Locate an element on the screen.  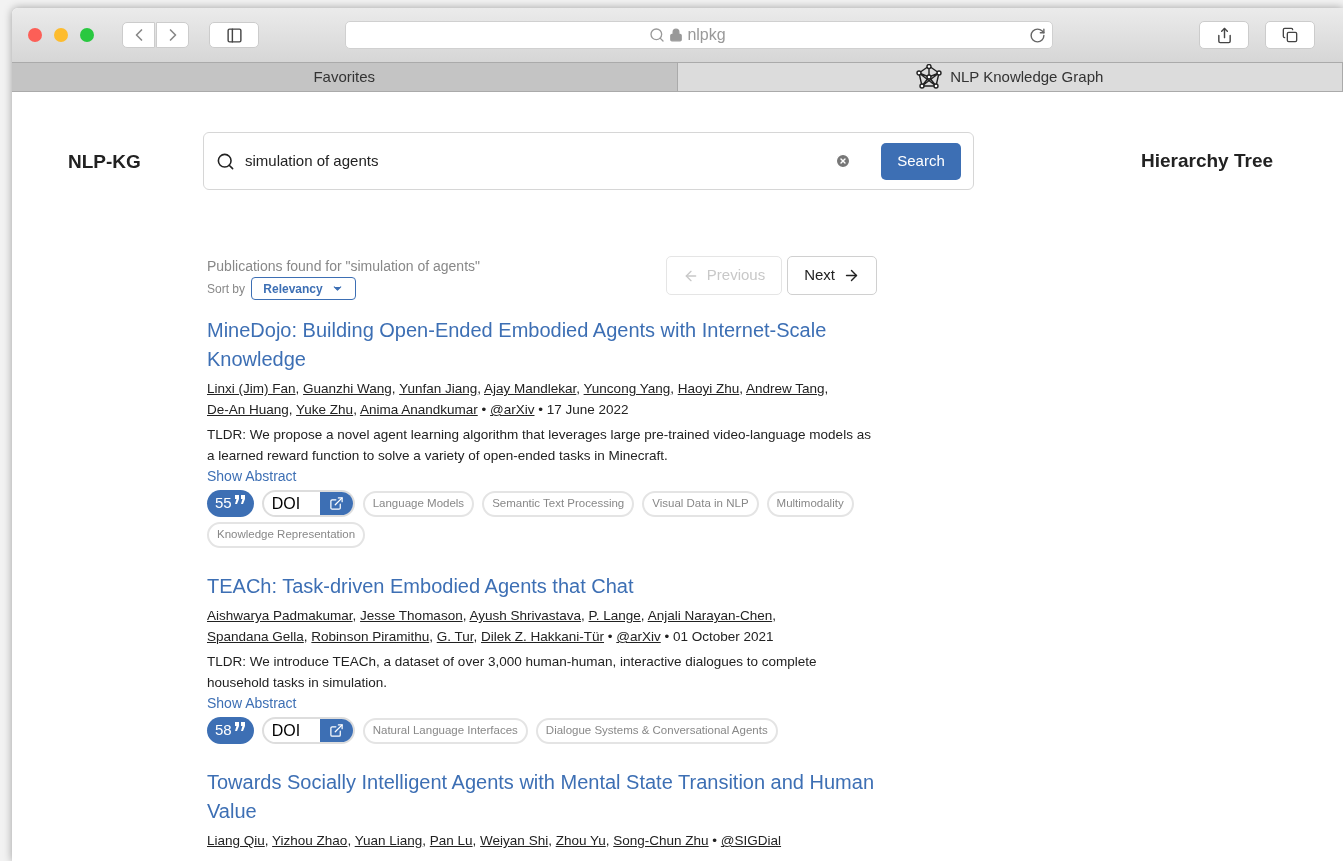
author-link: Yuke Zhu is located at coordinates (325, 409).